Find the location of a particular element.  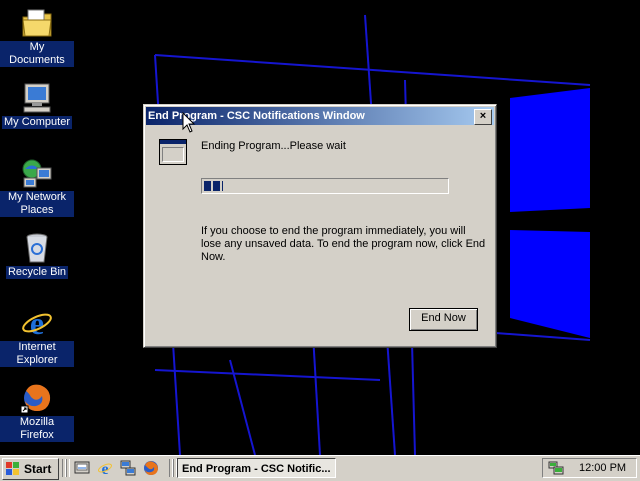

desktop-icon-internet-explorer: e Internet Explorer is located at coordinates (37, 334).